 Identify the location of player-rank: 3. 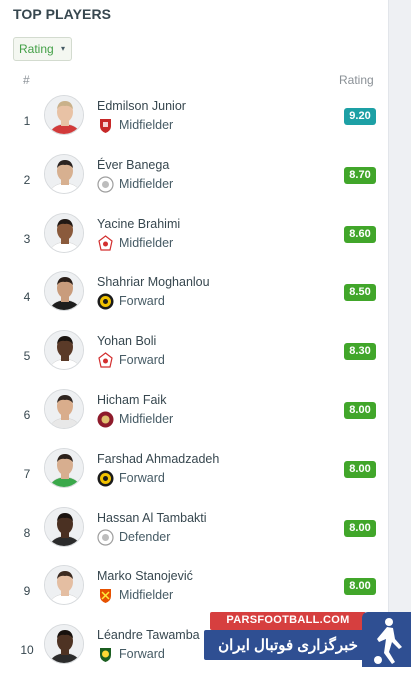
(27, 239).